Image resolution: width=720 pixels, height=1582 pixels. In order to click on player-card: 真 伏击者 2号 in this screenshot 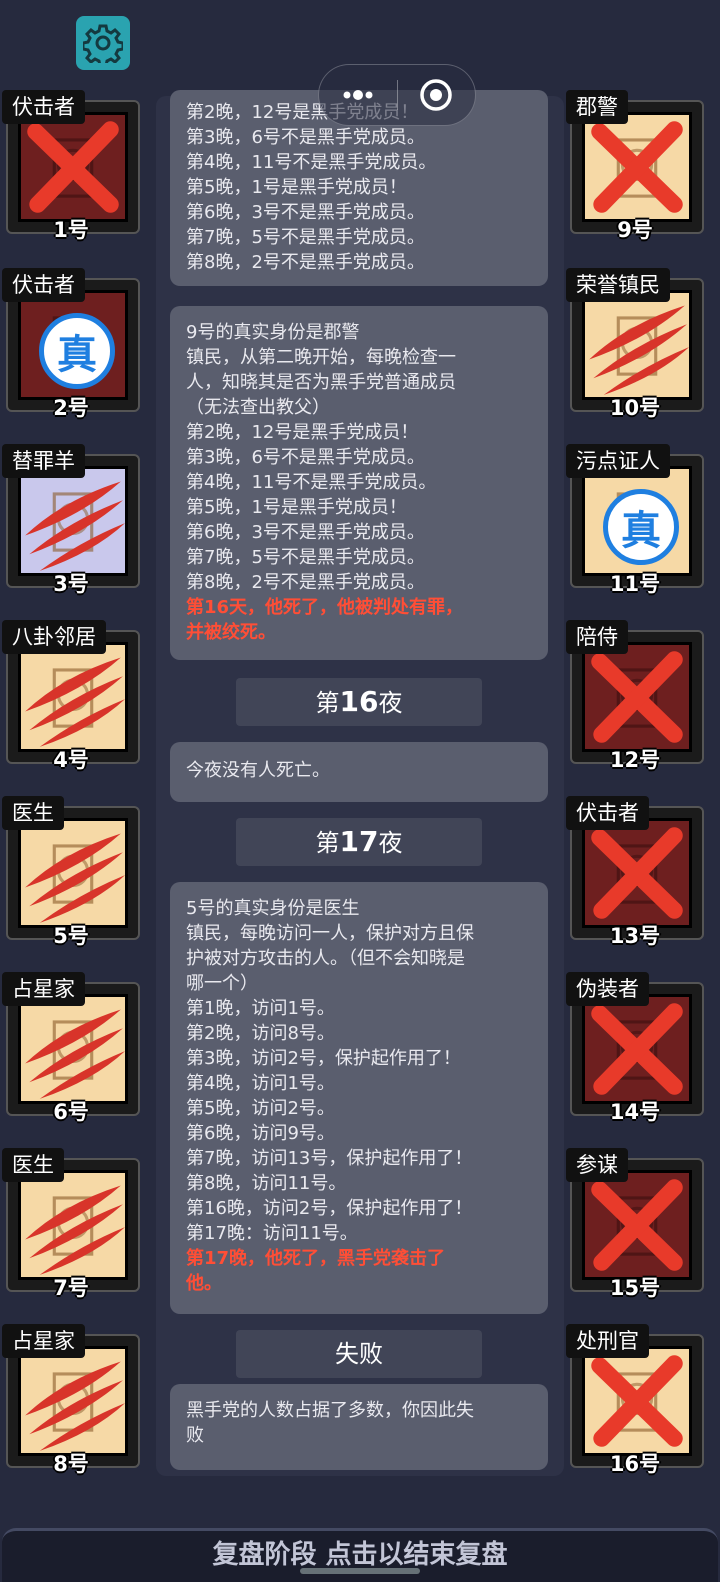, I will do `click(71, 344)`.